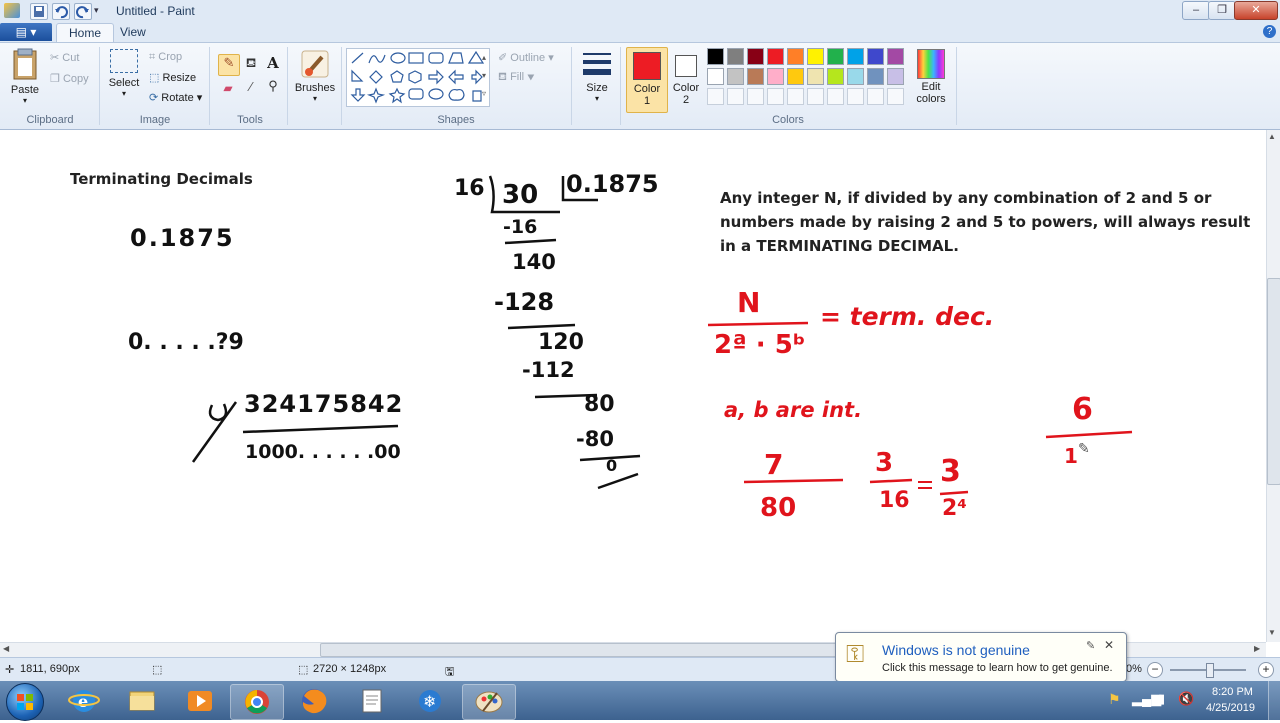  I want to click on pencil-tool: ✎, so click(229, 65).